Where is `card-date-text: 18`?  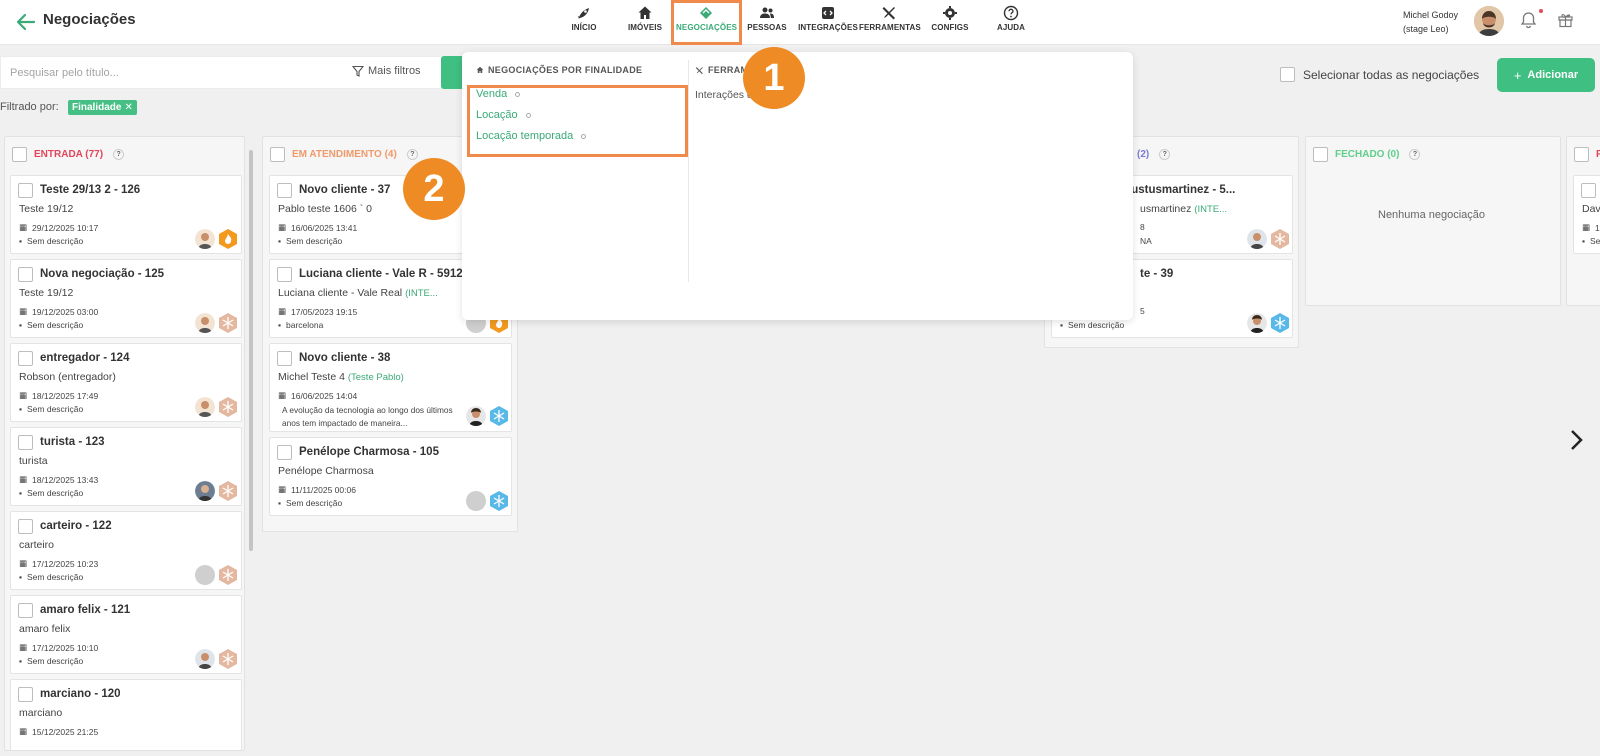 card-date-text: 18 is located at coordinates (1597, 227).